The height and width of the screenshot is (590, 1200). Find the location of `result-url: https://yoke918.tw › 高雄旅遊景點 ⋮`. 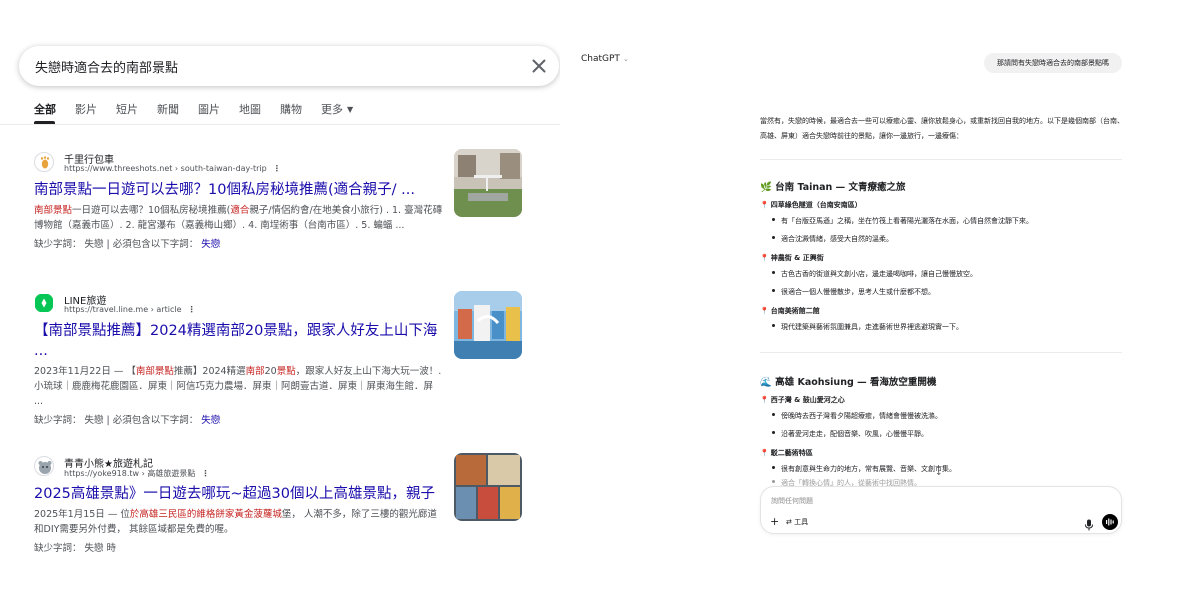

result-url: https://yoke918.tw › 高雄旅遊景點 ⋮ is located at coordinates (136, 473).